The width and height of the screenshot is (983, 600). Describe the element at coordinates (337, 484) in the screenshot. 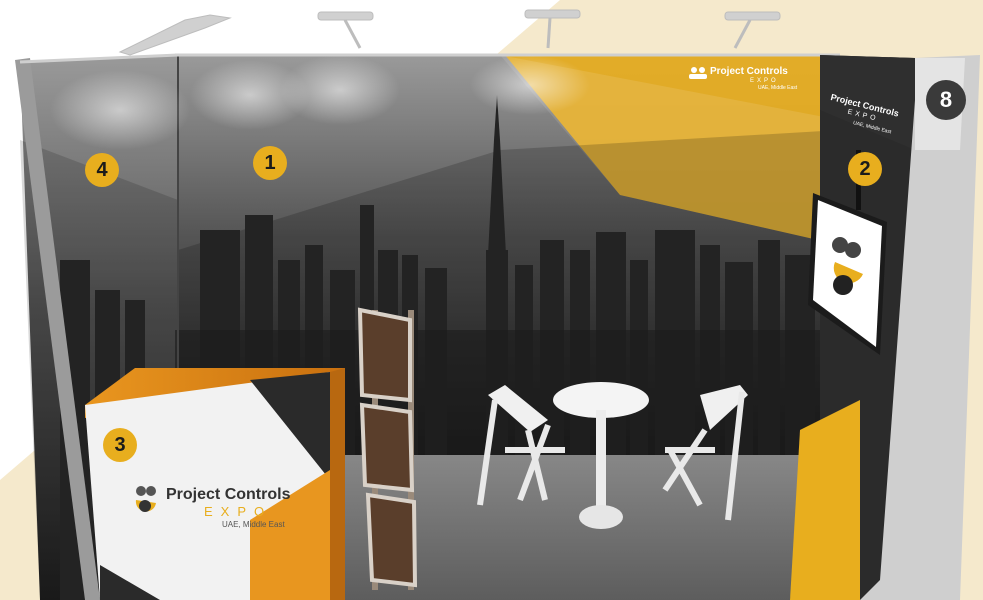

I see `counter-side` at that location.